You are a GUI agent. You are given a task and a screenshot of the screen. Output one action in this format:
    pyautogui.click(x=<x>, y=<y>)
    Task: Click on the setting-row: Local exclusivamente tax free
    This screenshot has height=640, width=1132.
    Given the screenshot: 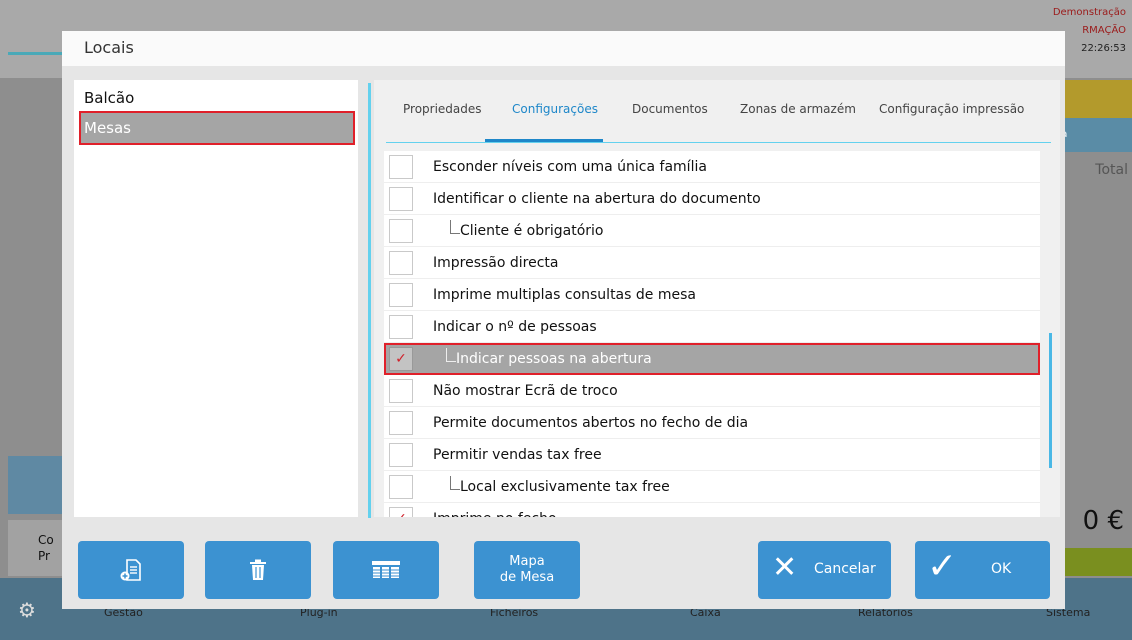 What is the action you would take?
    pyautogui.click(x=712, y=487)
    